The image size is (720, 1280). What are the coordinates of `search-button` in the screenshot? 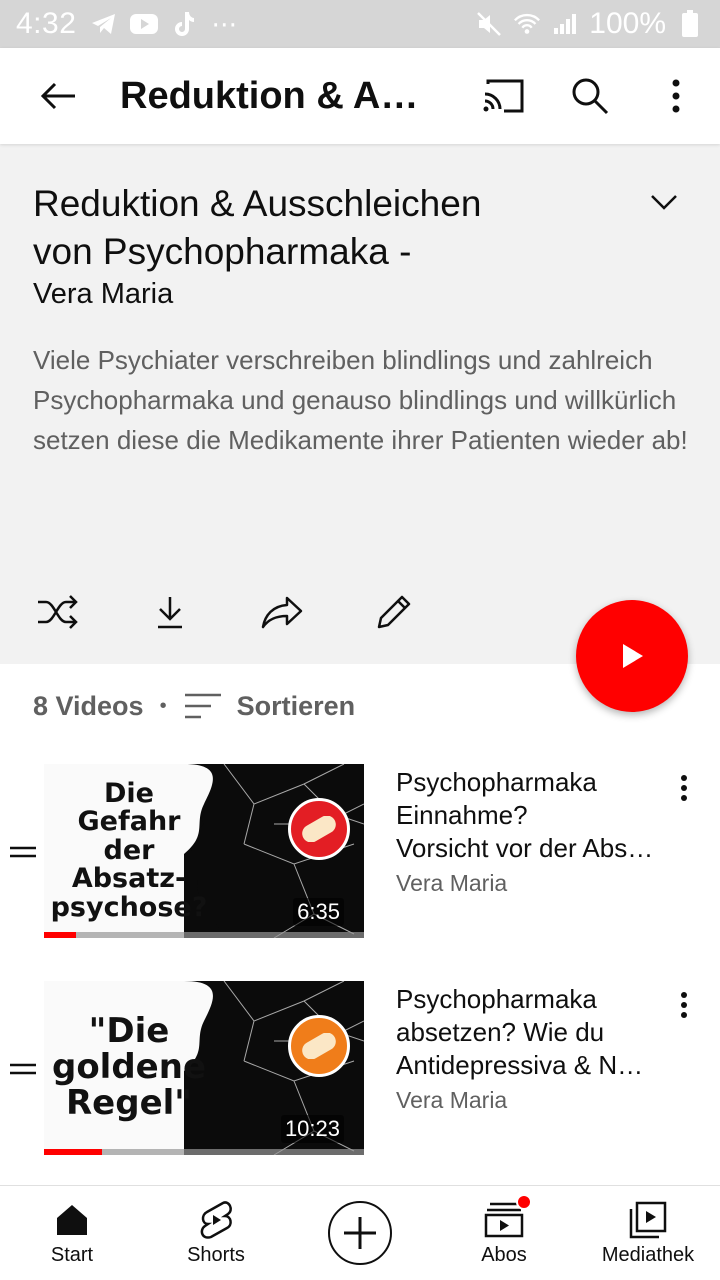 It's located at (590, 96).